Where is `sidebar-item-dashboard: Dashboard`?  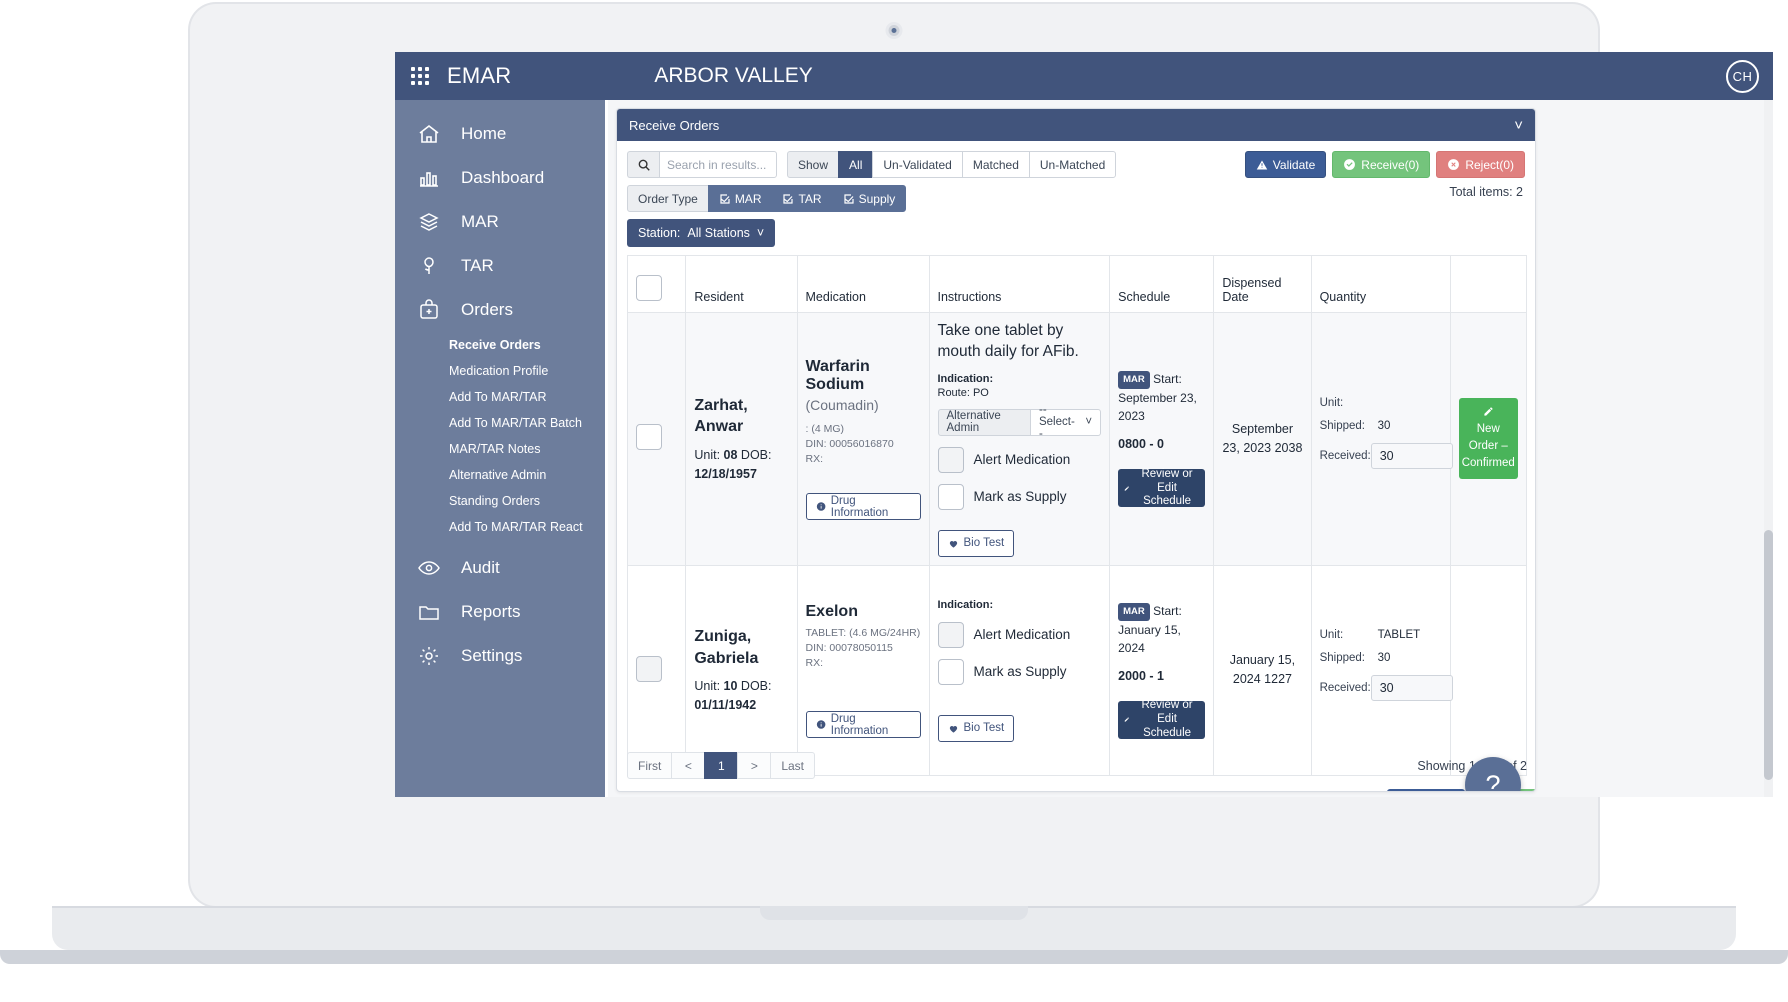
sidebar-item-dashboard: Dashboard is located at coordinates (500, 178).